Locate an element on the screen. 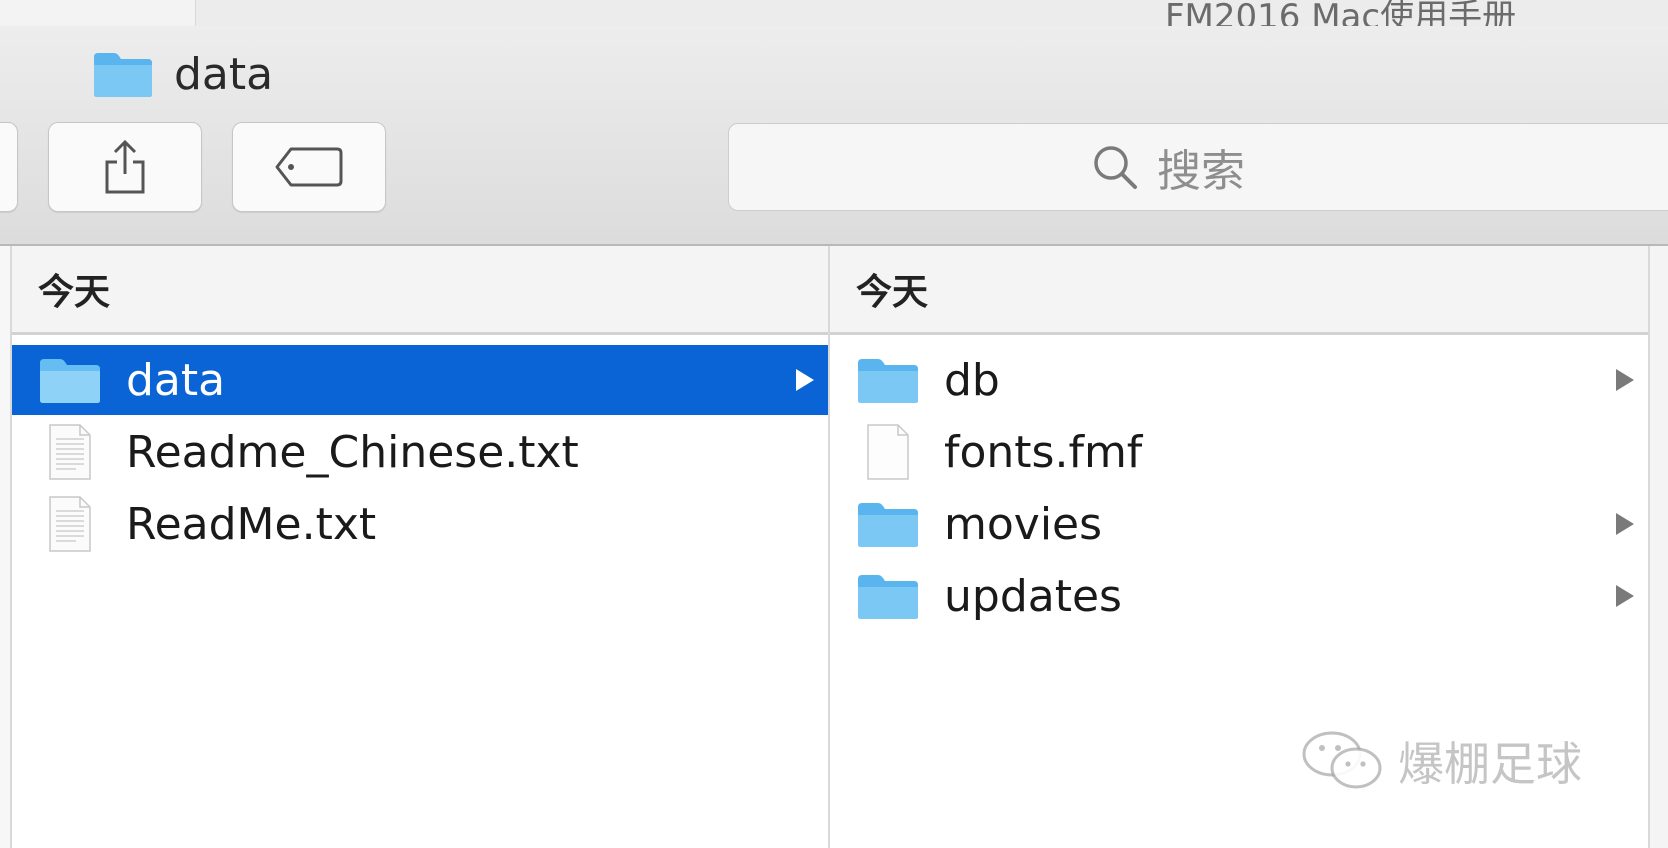 The width and height of the screenshot is (1668, 848). window-title: data is located at coordinates (182, 74).